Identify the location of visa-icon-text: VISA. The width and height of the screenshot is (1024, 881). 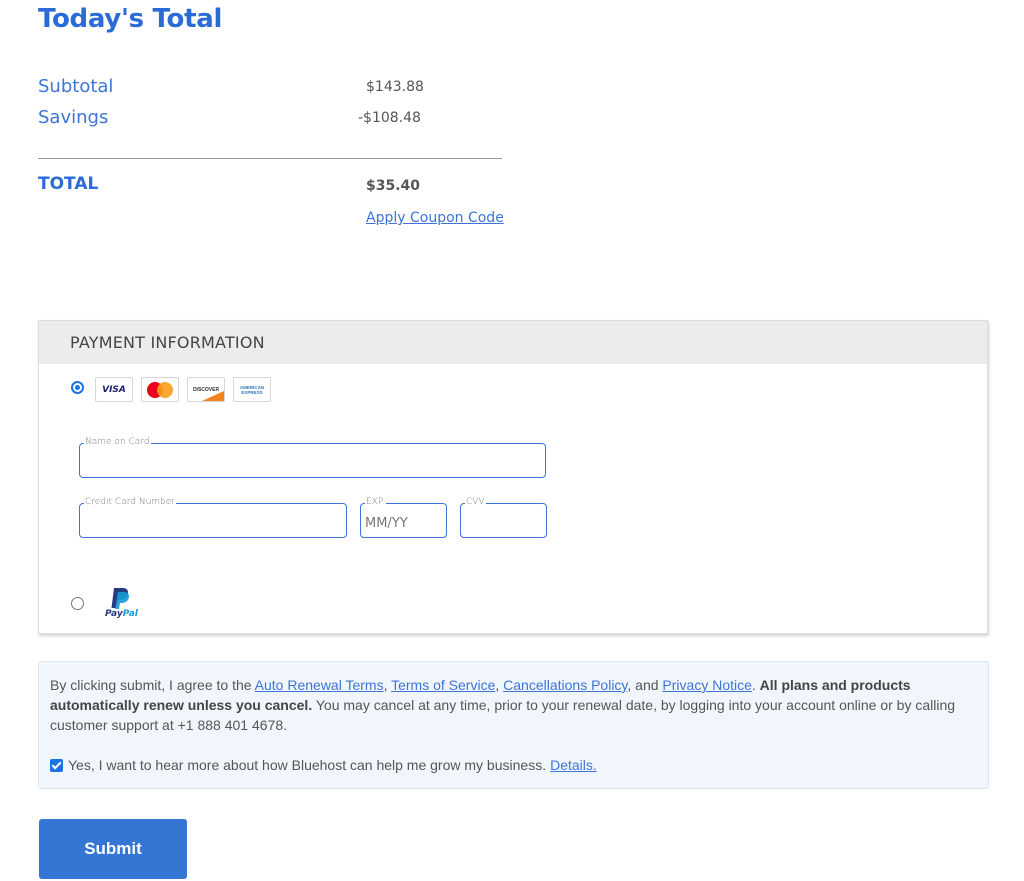
(114, 389).